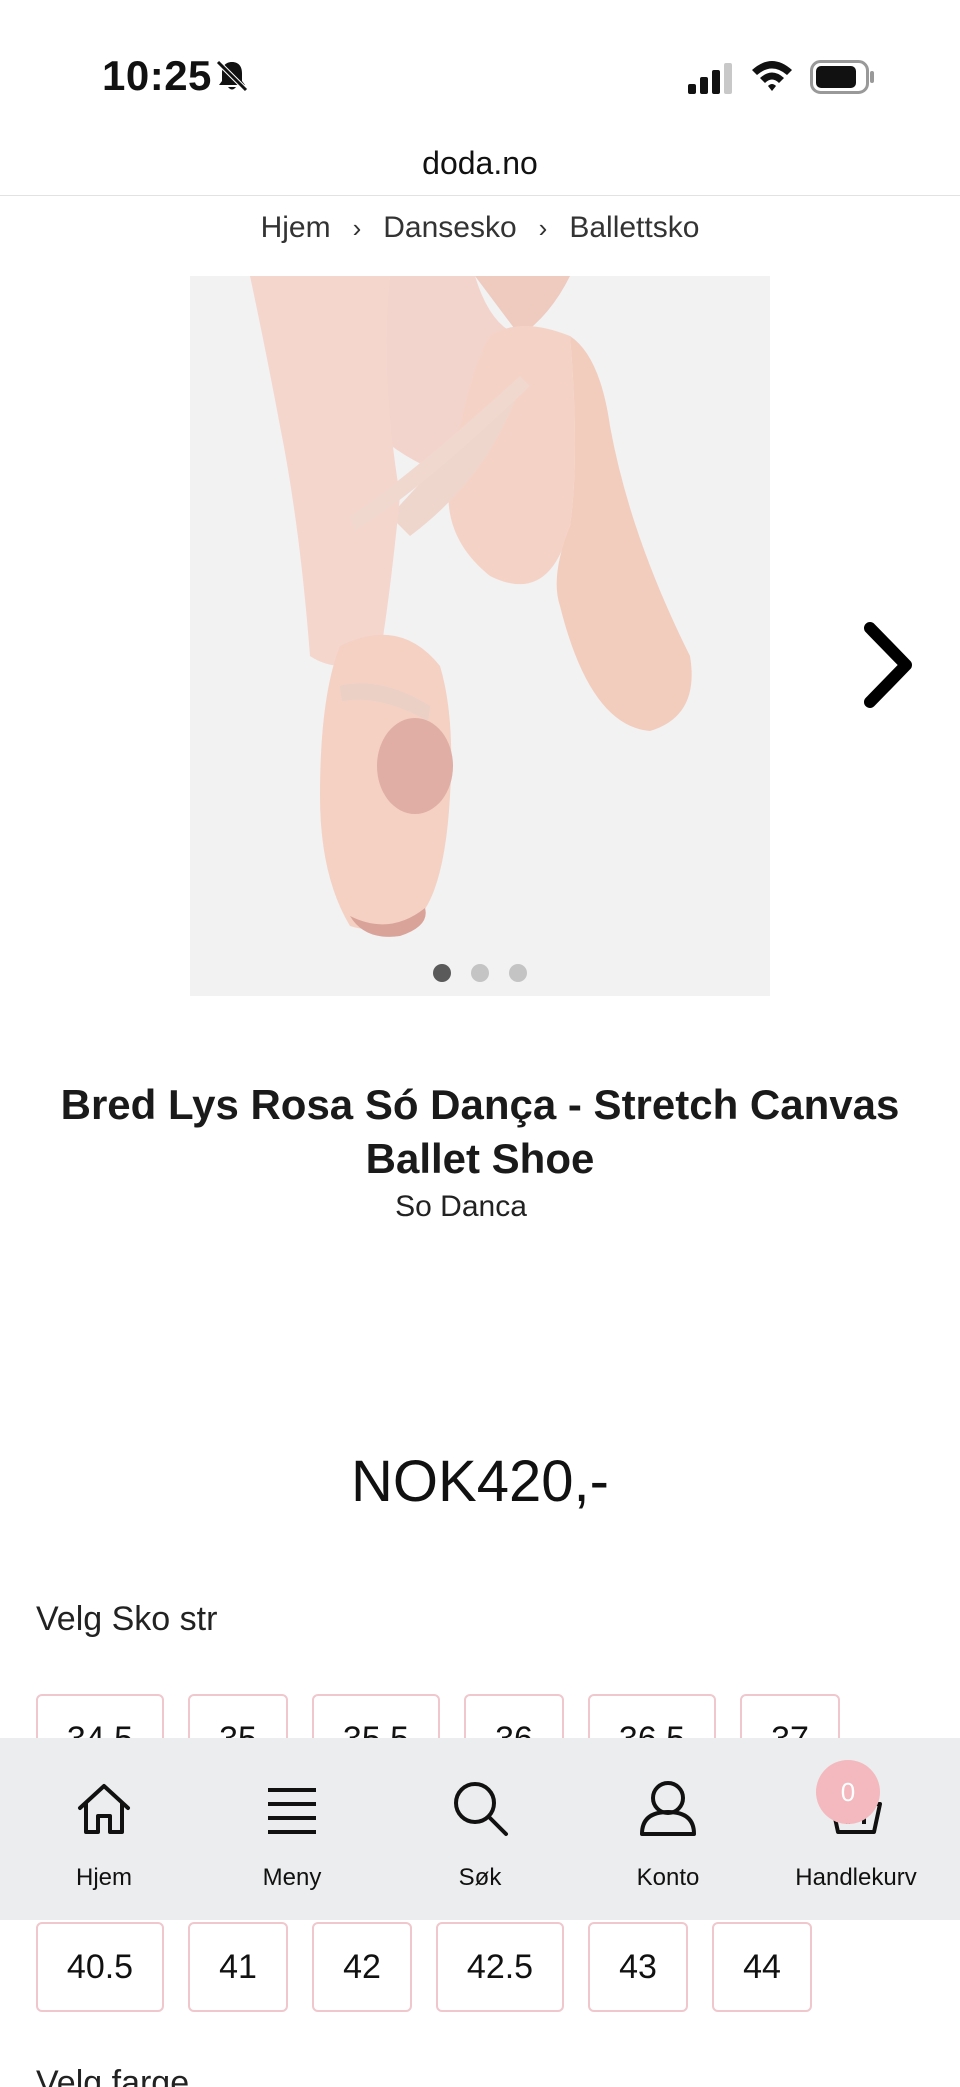  Describe the element at coordinates (772, 76) in the screenshot. I see `wifi-icon` at that location.